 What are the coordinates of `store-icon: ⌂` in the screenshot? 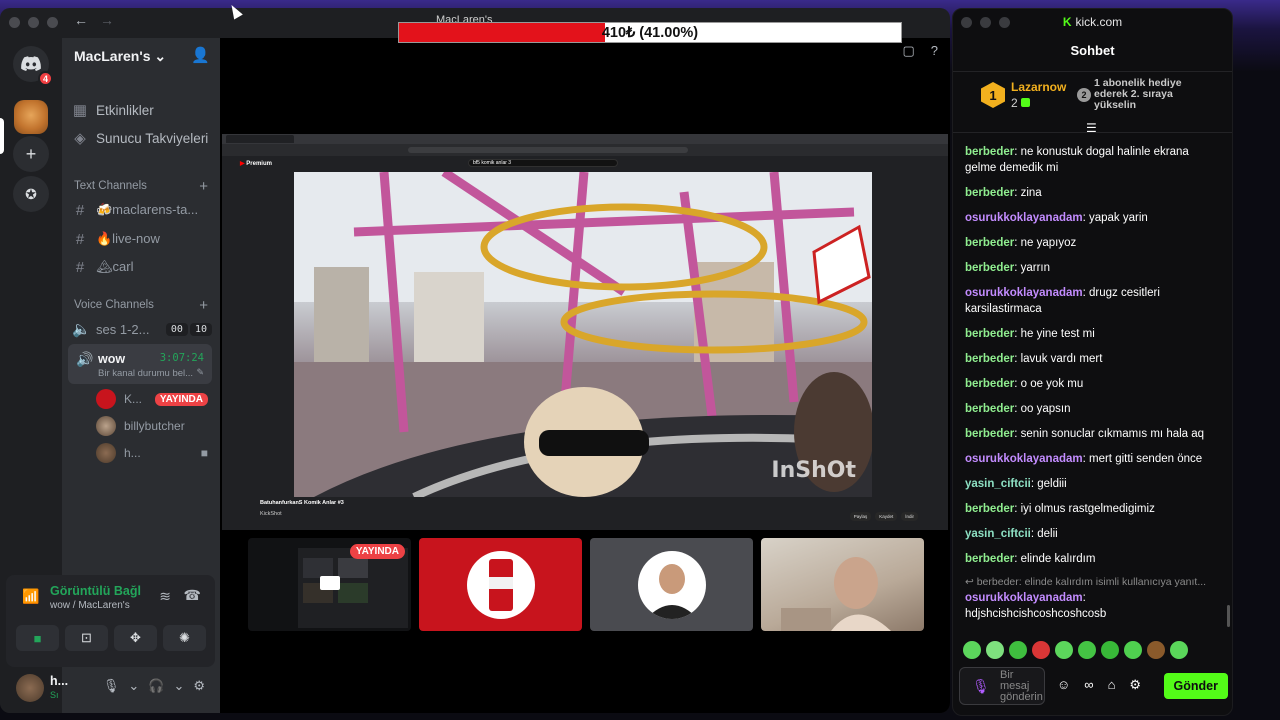 It's located at (1112, 685).